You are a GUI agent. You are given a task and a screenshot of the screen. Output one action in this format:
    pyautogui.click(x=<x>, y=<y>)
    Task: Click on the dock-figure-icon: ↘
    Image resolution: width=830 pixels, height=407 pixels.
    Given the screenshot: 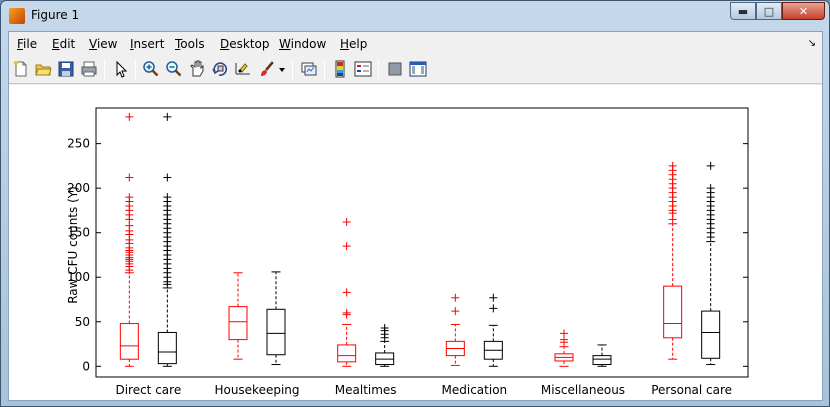 What is the action you would take?
    pyautogui.click(x=812, y=43)
    